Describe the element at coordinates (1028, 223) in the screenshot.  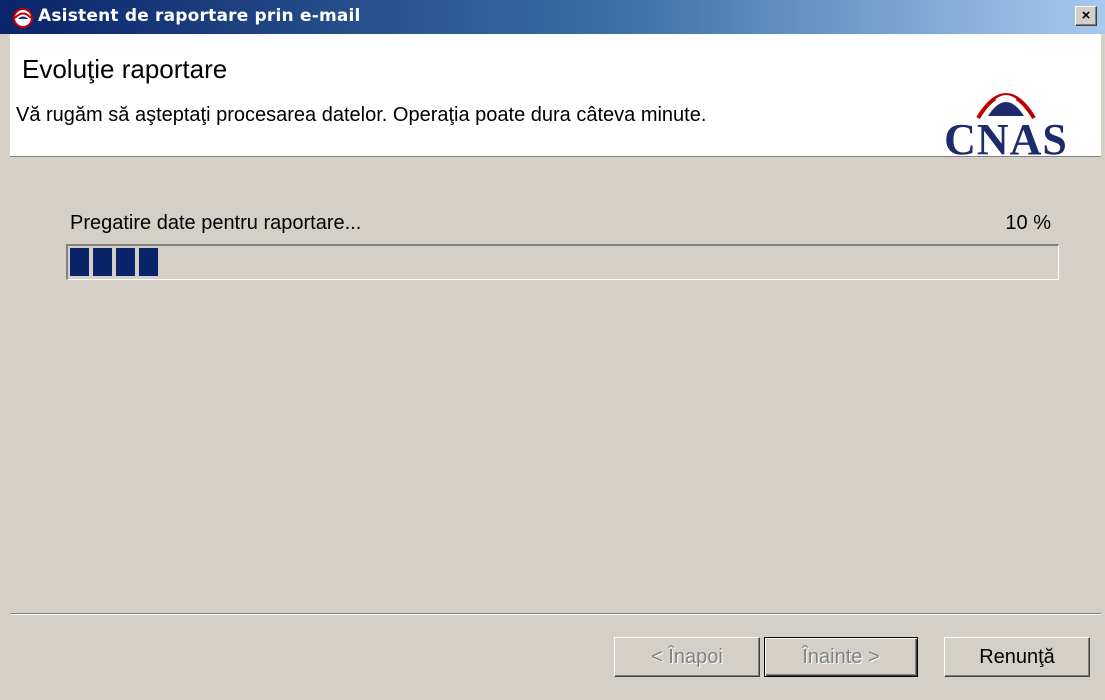
I see `progress-percent: 10 %` at that location.